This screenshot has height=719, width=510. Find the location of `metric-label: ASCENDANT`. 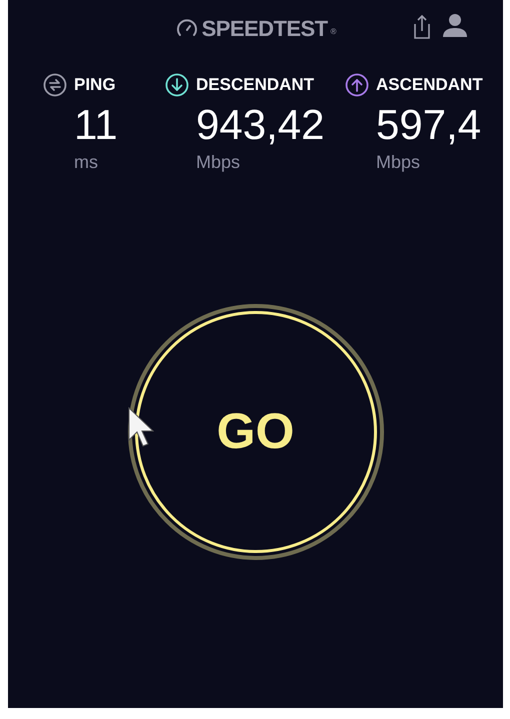

metric-label: ASCENDANT is located at coordinates (429, 85).